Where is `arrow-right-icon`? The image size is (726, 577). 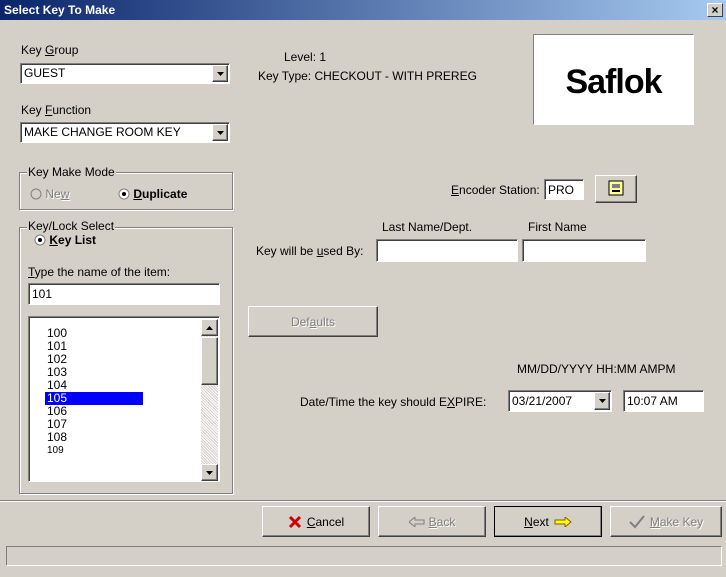 arrow-right-icon is located at coordinates (563, 522).